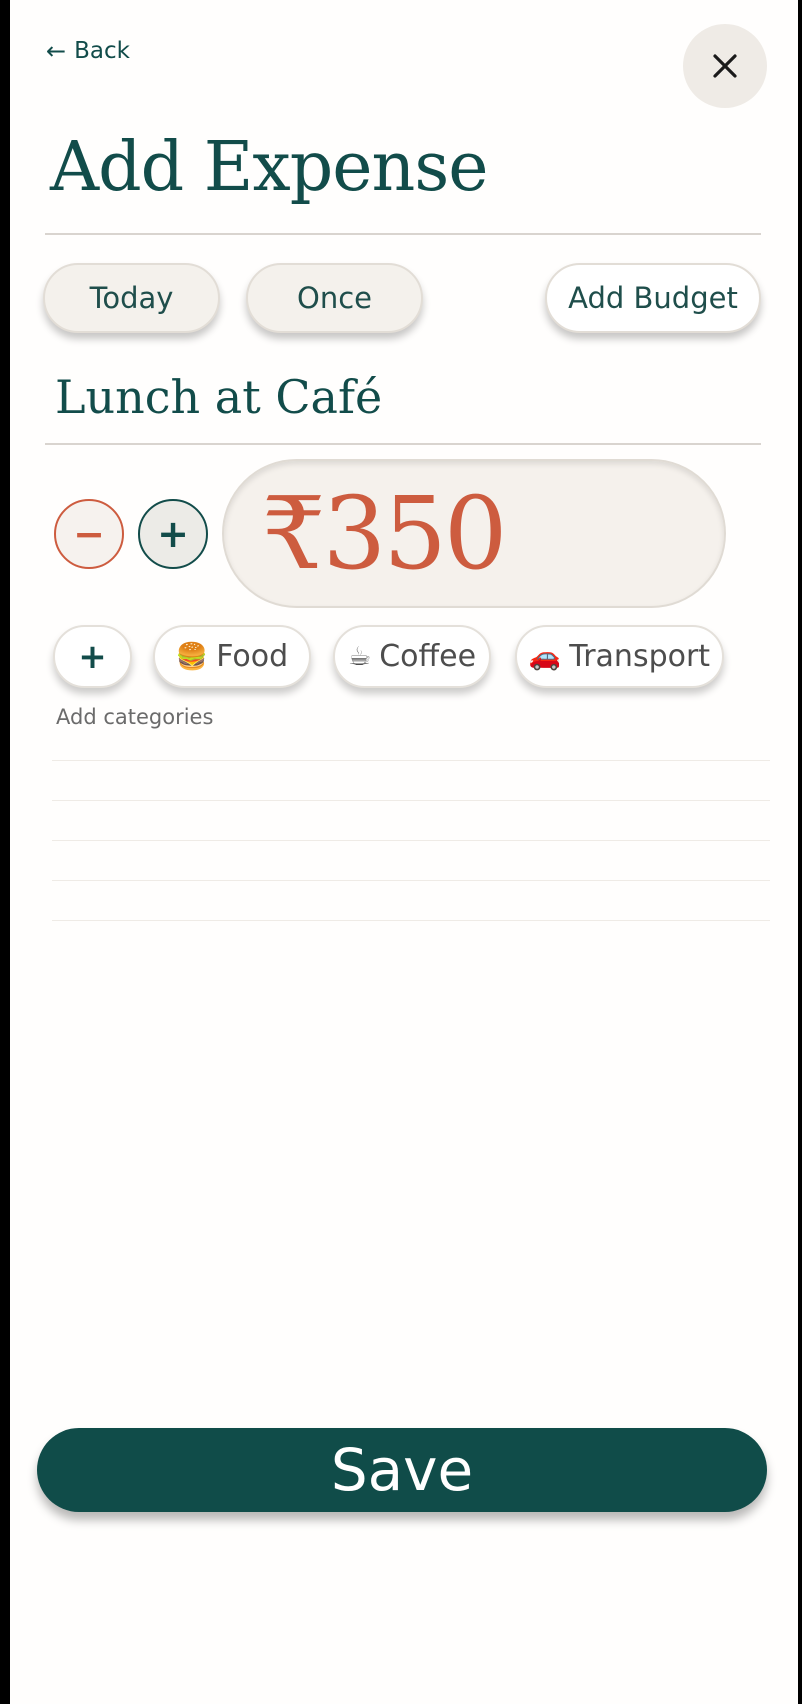  I want to click on add-category-button: +, so click(92, 656).